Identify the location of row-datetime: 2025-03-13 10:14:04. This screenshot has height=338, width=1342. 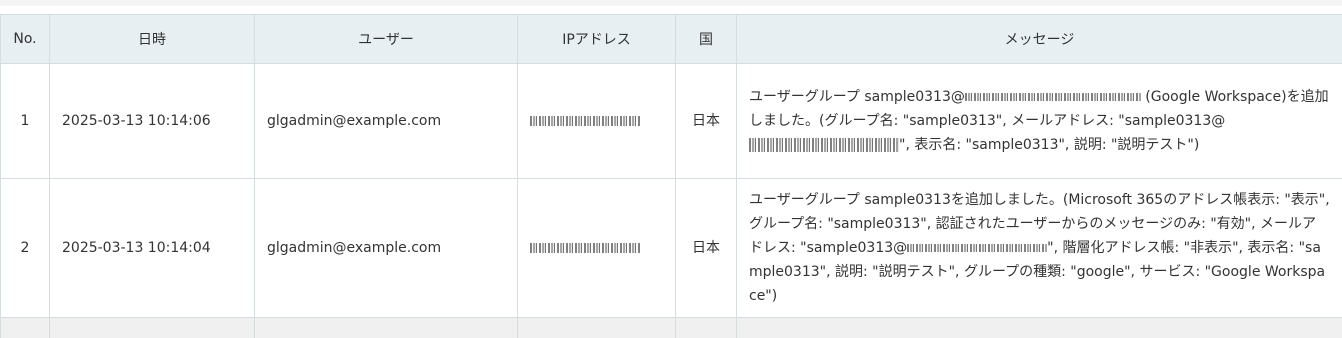
(152, 248).